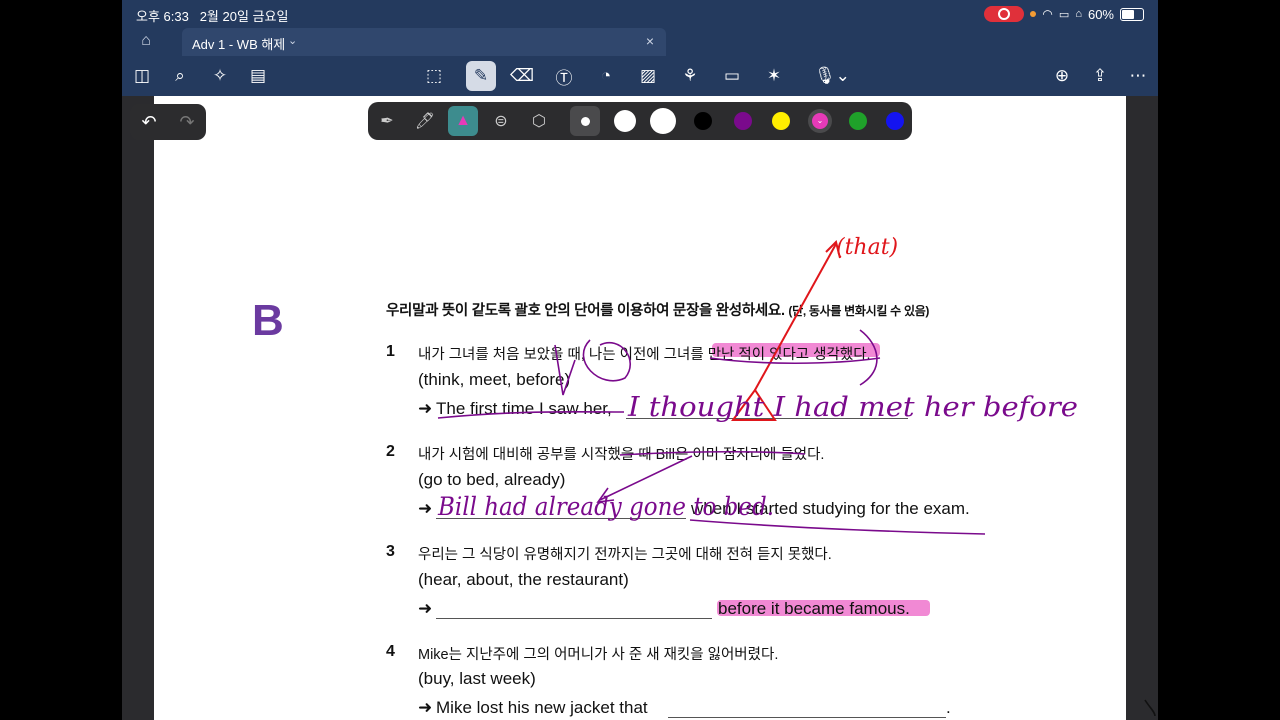 This screenshot has width=1280, height=720. What do you see at coordinates (605, 506) in the screenshot?
I see `answer-2-handwriting: Bill had already gone to bed.` at bounding box center [605, 506].